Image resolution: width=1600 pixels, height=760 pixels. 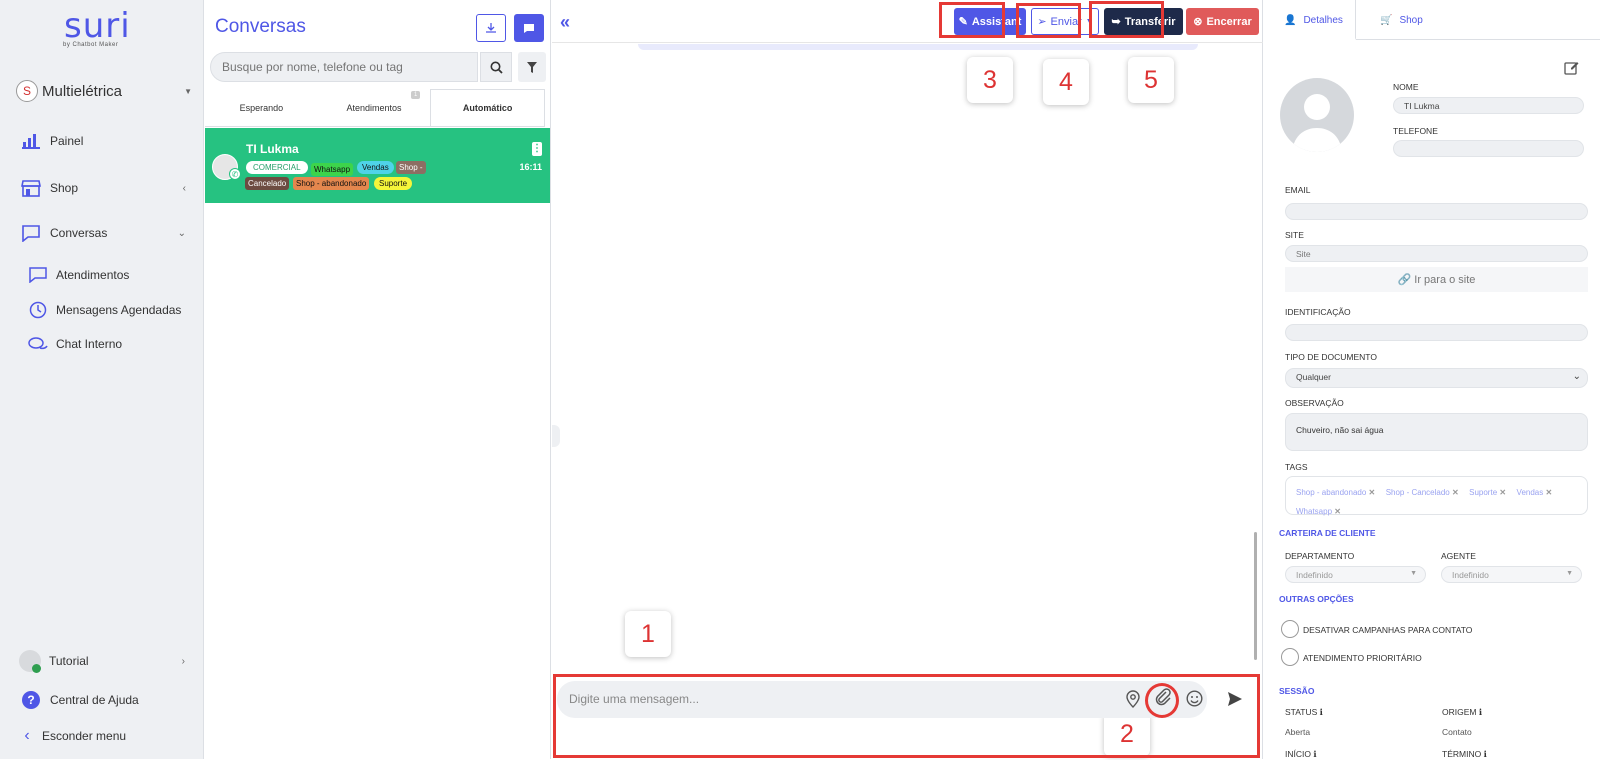 What do you see at coordinates (1318, 312) in the screenshot?
I see `field-label: IDENTIFICAÇÃO` at bounding box center [1318, 312].